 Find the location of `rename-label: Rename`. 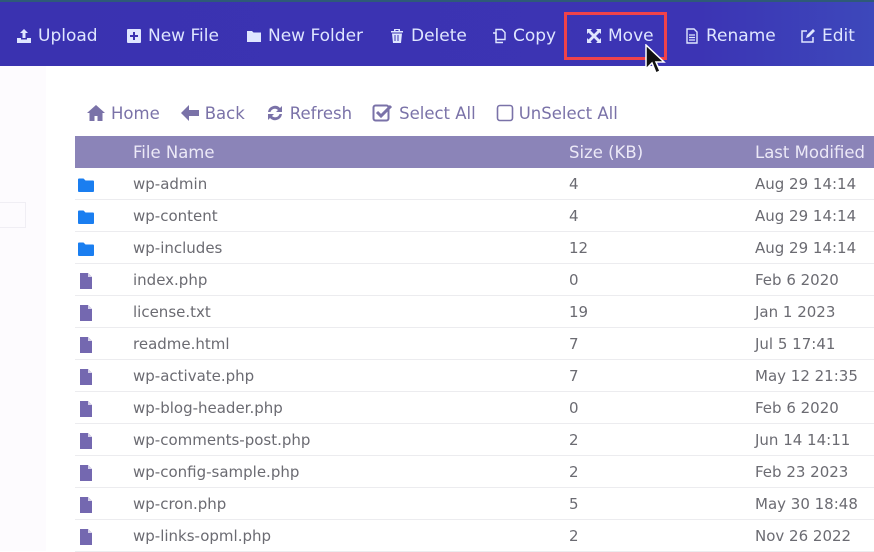

rename-label: Rename is located at coordinates (741, 36).